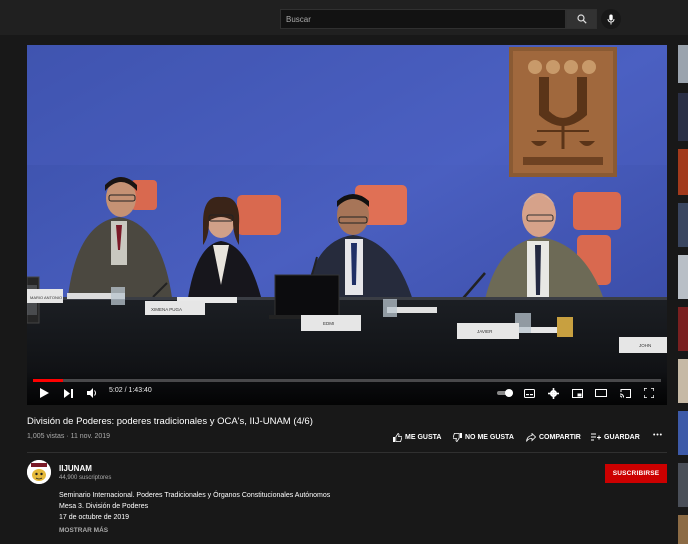 The image size is (688, 544). I want to click on nameplate-2: XIMENA PUGA, so click(166, 309).